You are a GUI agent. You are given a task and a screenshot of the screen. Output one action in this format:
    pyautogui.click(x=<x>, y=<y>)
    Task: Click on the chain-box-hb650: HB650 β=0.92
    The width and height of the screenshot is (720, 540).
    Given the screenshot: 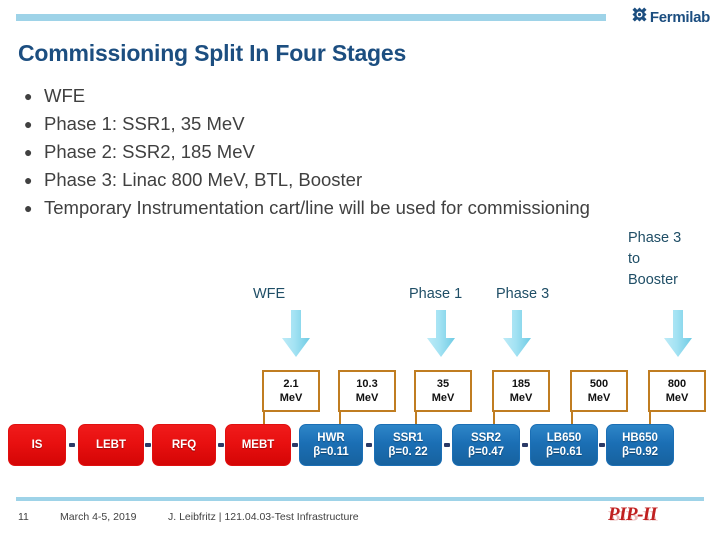 What is the action you would take?
    pyautogui.click(x=640, y=445)
    